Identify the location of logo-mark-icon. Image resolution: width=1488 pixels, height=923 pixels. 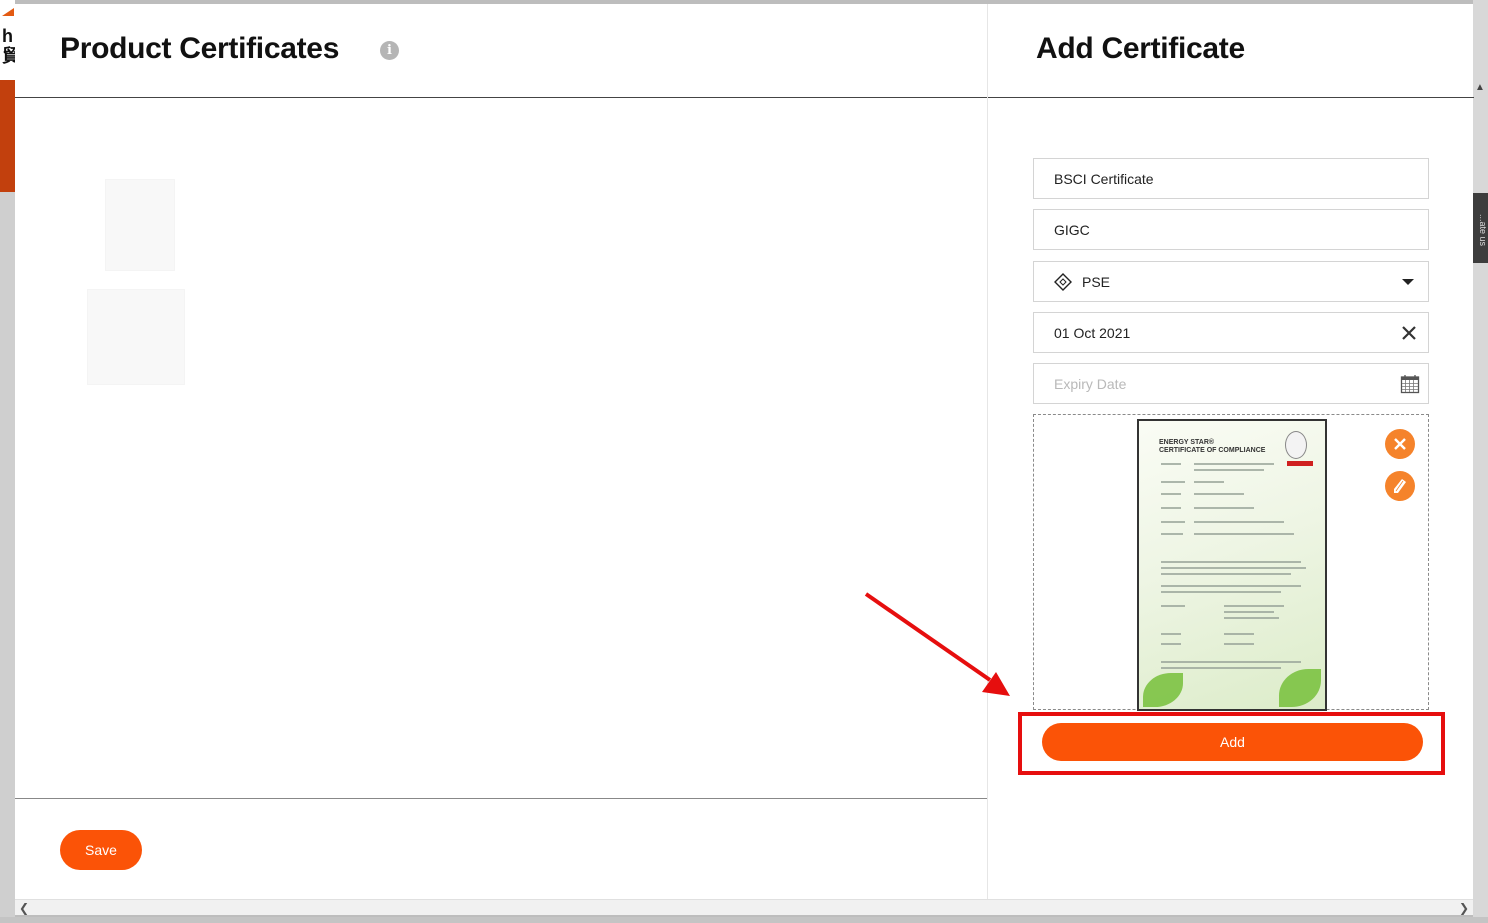
(8, 12).